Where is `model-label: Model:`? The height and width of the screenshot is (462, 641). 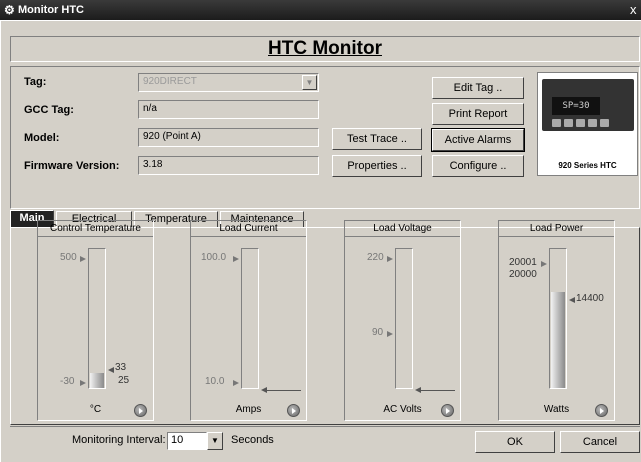 model-label: Model: is located at coordinates (42, 138).